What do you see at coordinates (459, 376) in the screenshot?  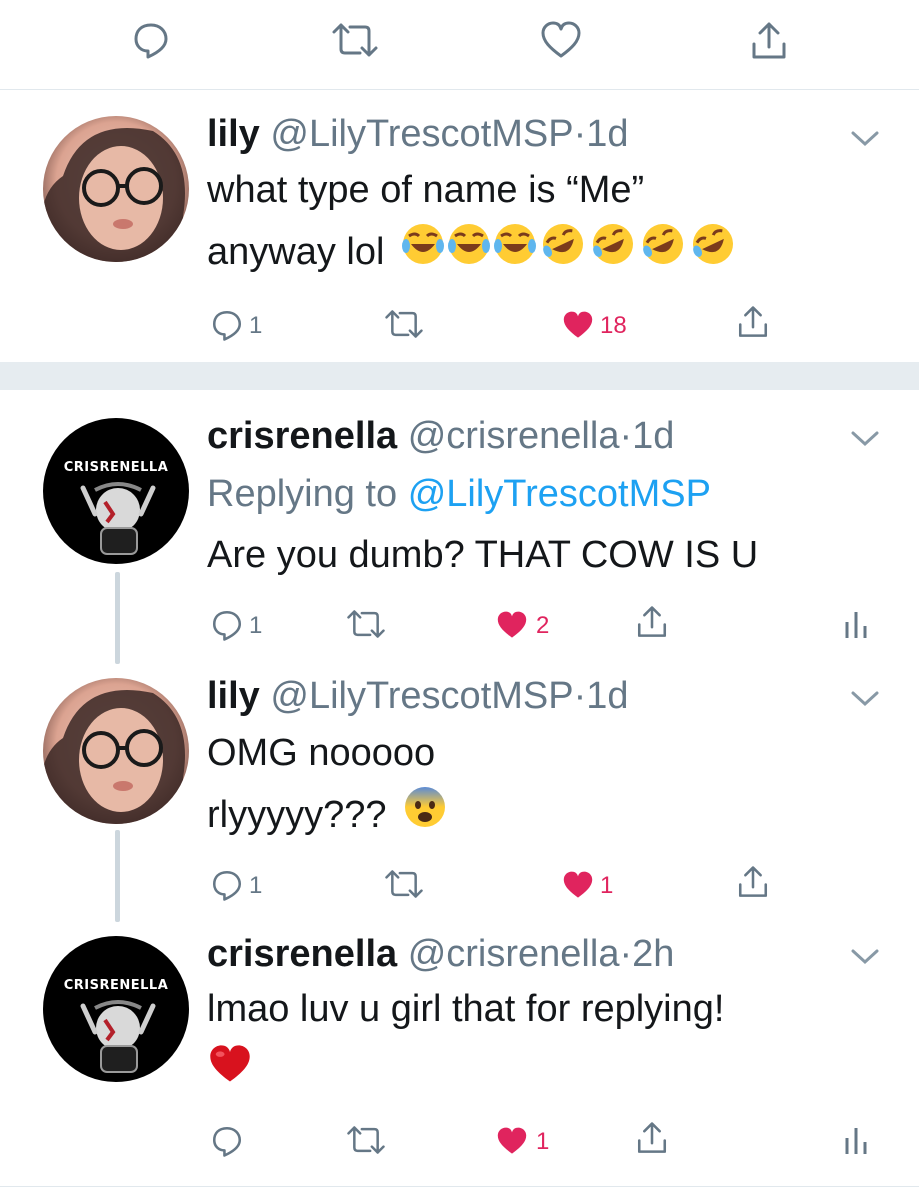 I see `conversation-separator` at bounding box center [459, 376].